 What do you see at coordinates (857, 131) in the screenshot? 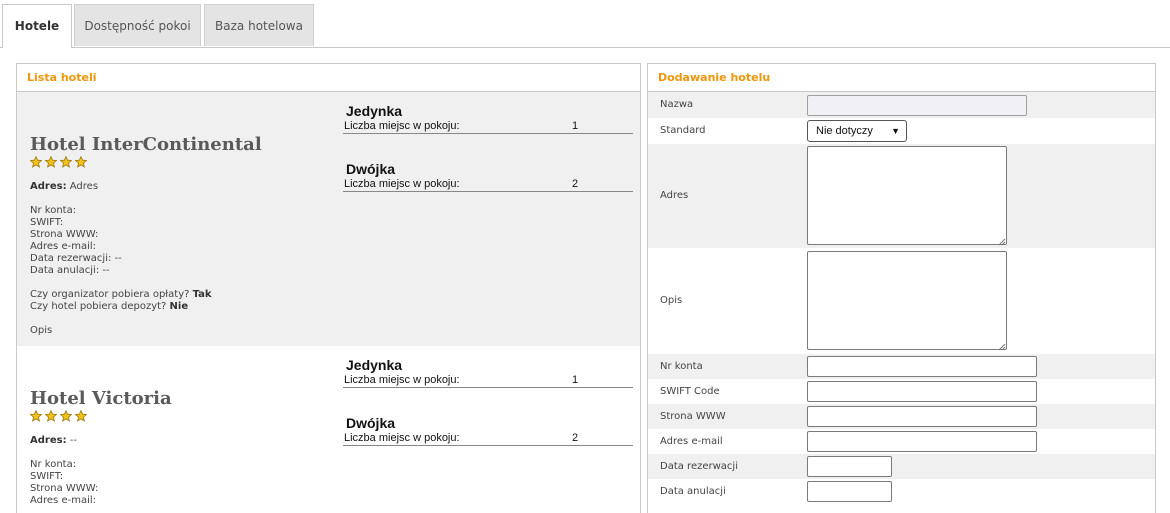
I see `standard-select: Nie dotyczy ▼` at bounding box center [857, 131].